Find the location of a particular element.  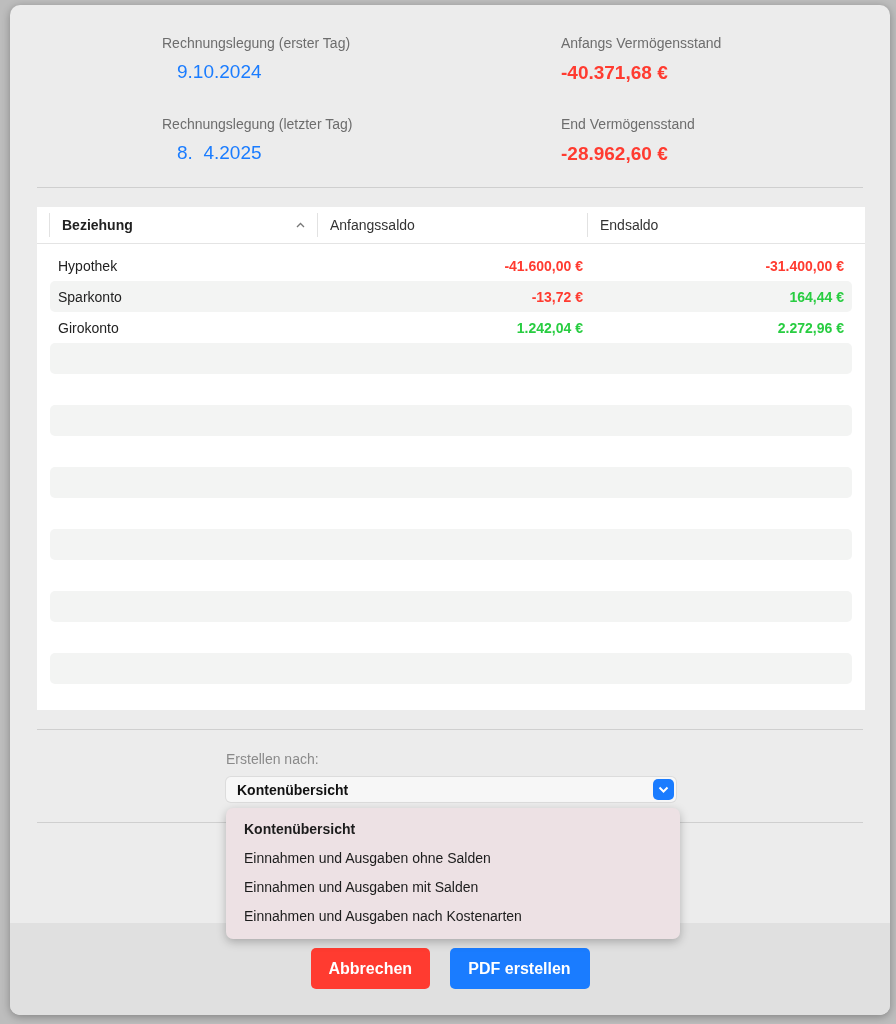

menu-option: Einnahmen und Ausgaben nach Kostenarten is located at coordinates (453, 916).